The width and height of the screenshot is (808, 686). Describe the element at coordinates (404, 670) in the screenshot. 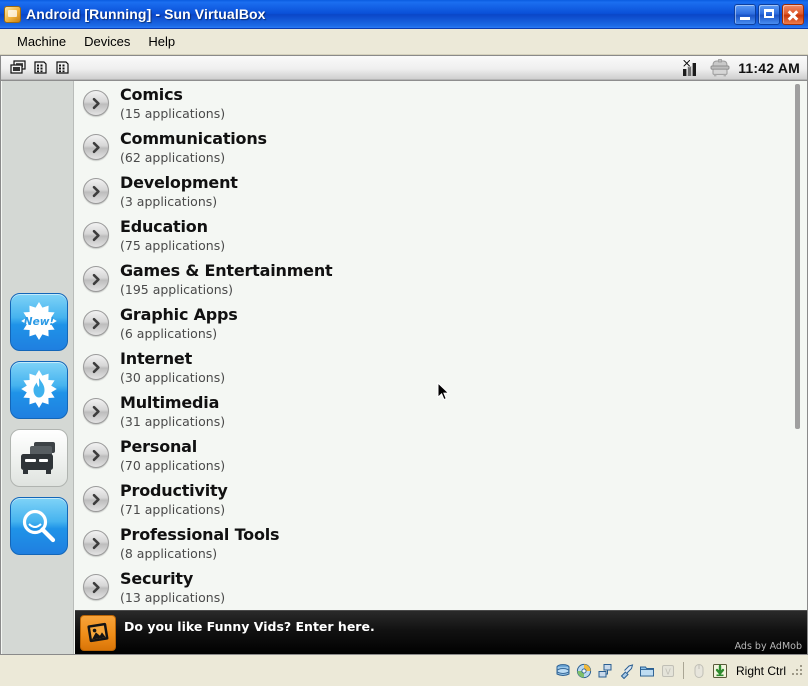

I see `vbox-status-bar: V Right Ctrl` at that location.